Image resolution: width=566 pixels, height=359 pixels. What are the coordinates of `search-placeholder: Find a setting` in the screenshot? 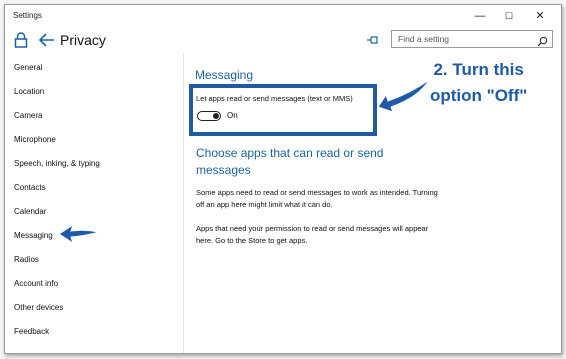 It's located at (424, 39).